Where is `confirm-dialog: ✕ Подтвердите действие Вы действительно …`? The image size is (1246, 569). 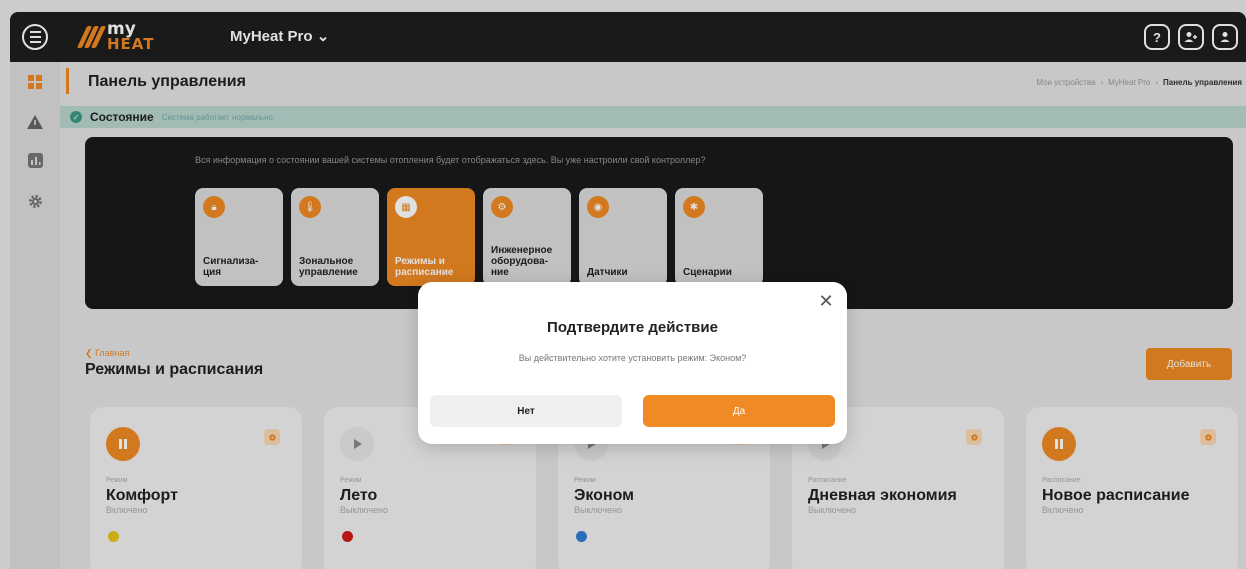
confirm-dialog: ✕ Подтвердите действие Вы действительно … is located at coordinates (632, 363).